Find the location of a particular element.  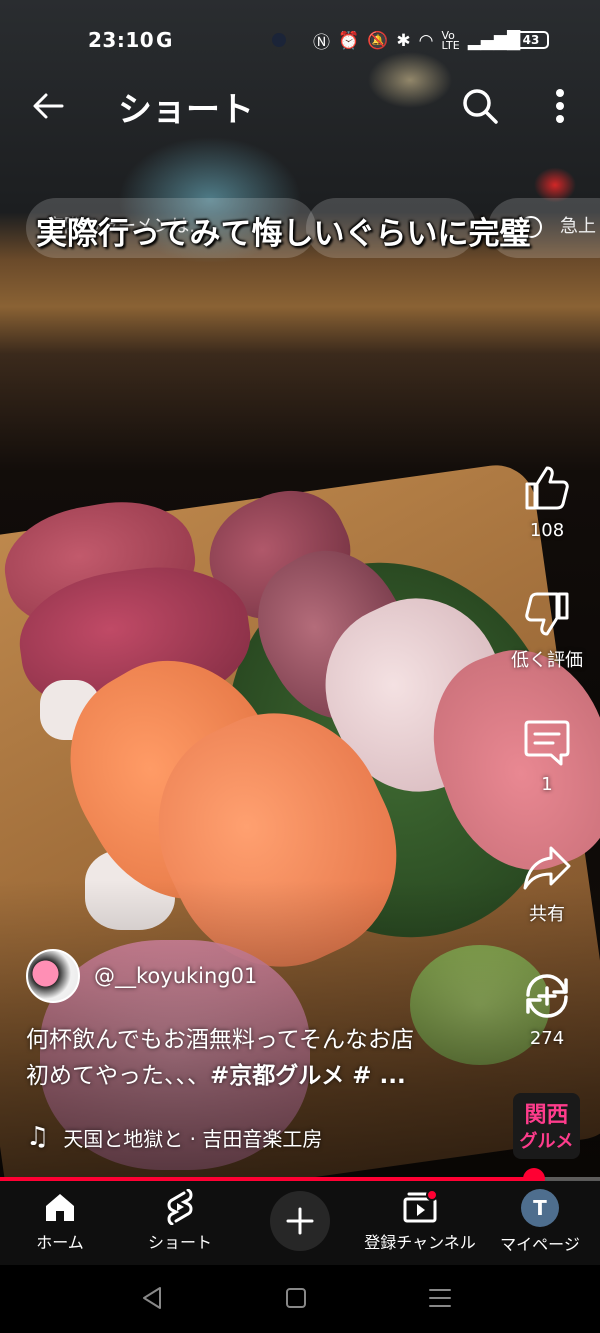

badge-line: グルメ is located at coordinates (546, 1141).